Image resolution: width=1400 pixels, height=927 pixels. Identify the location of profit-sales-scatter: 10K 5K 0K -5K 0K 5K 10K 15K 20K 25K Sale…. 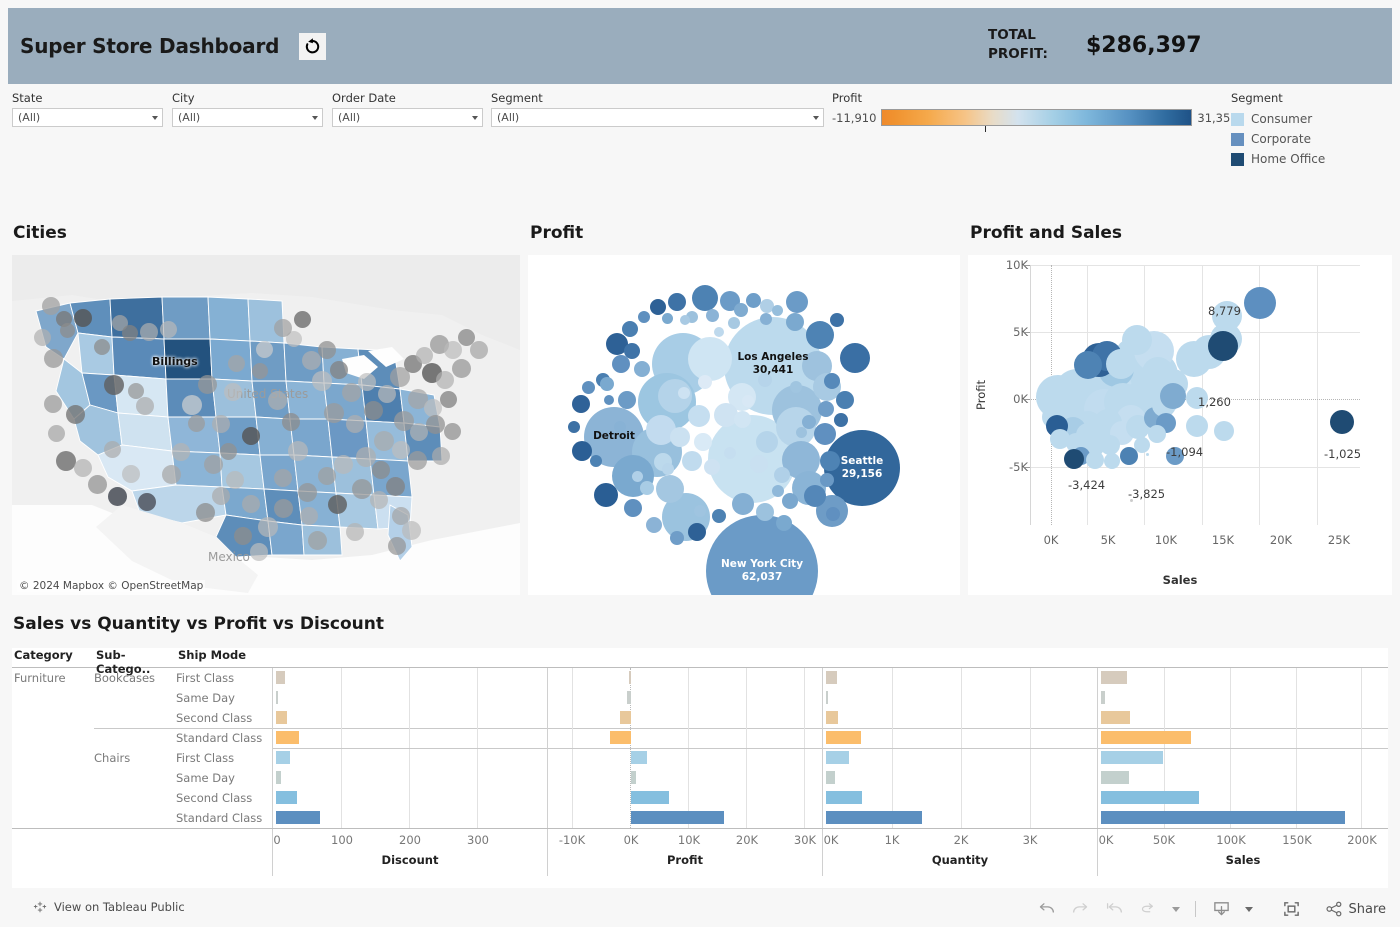
(1180, 425).